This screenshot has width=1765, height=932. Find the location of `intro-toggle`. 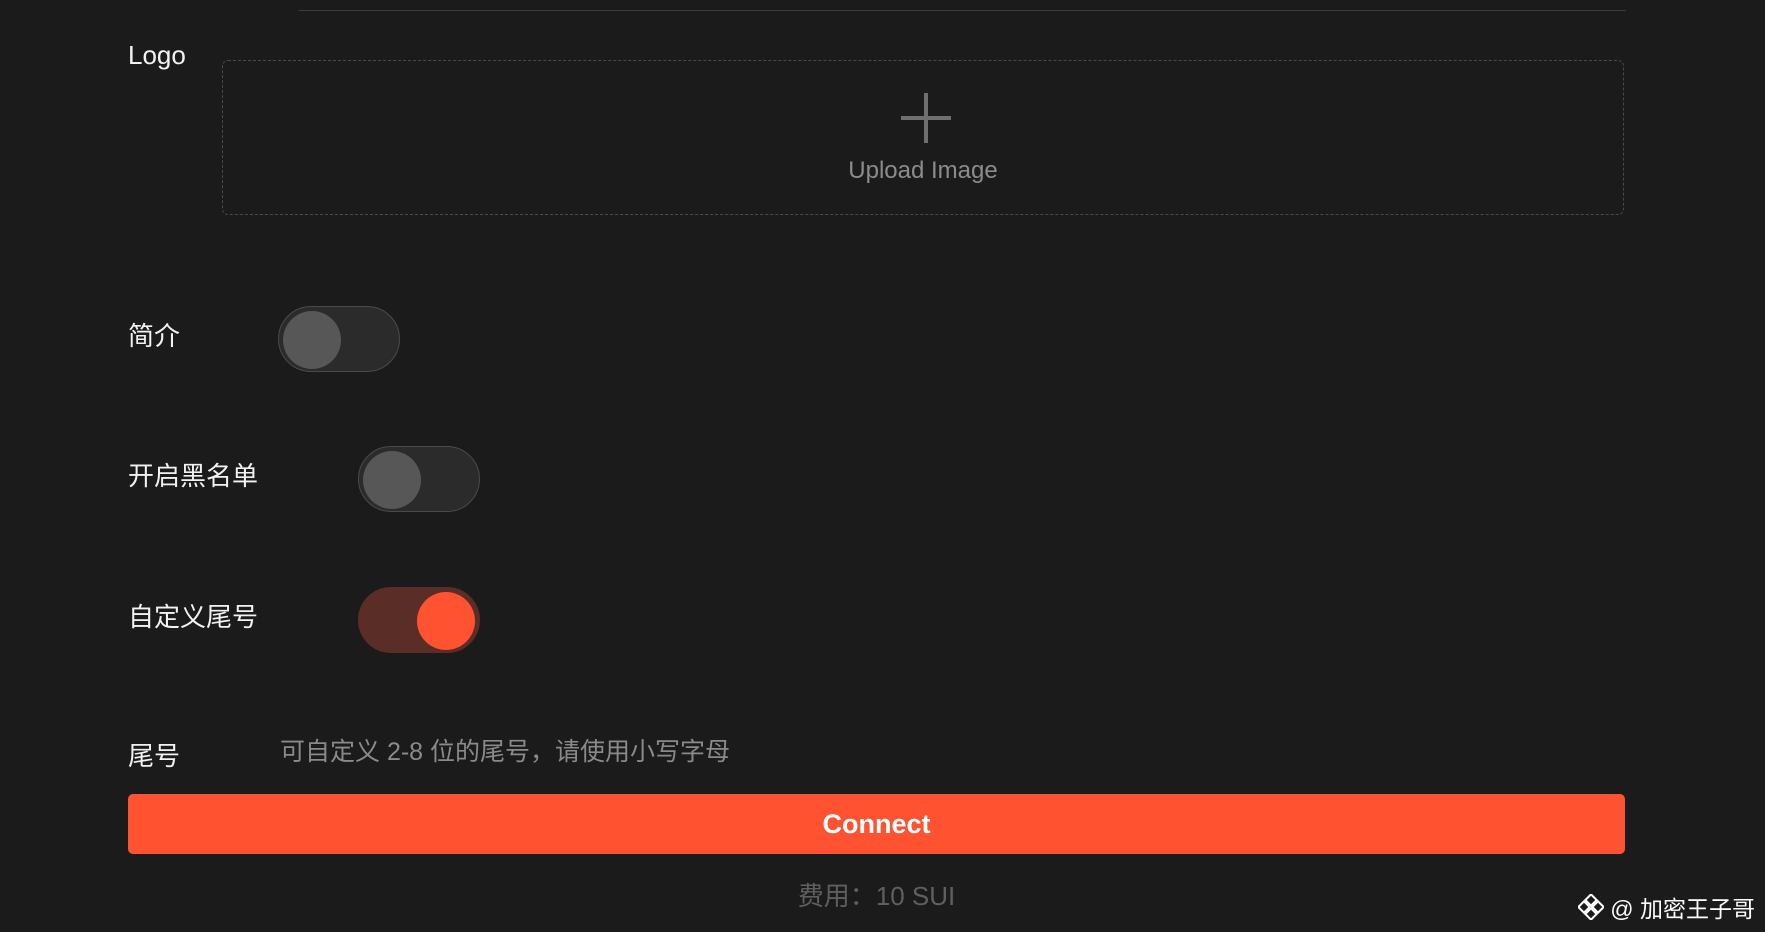

intro-toggle is located at coordinates (339, 339).